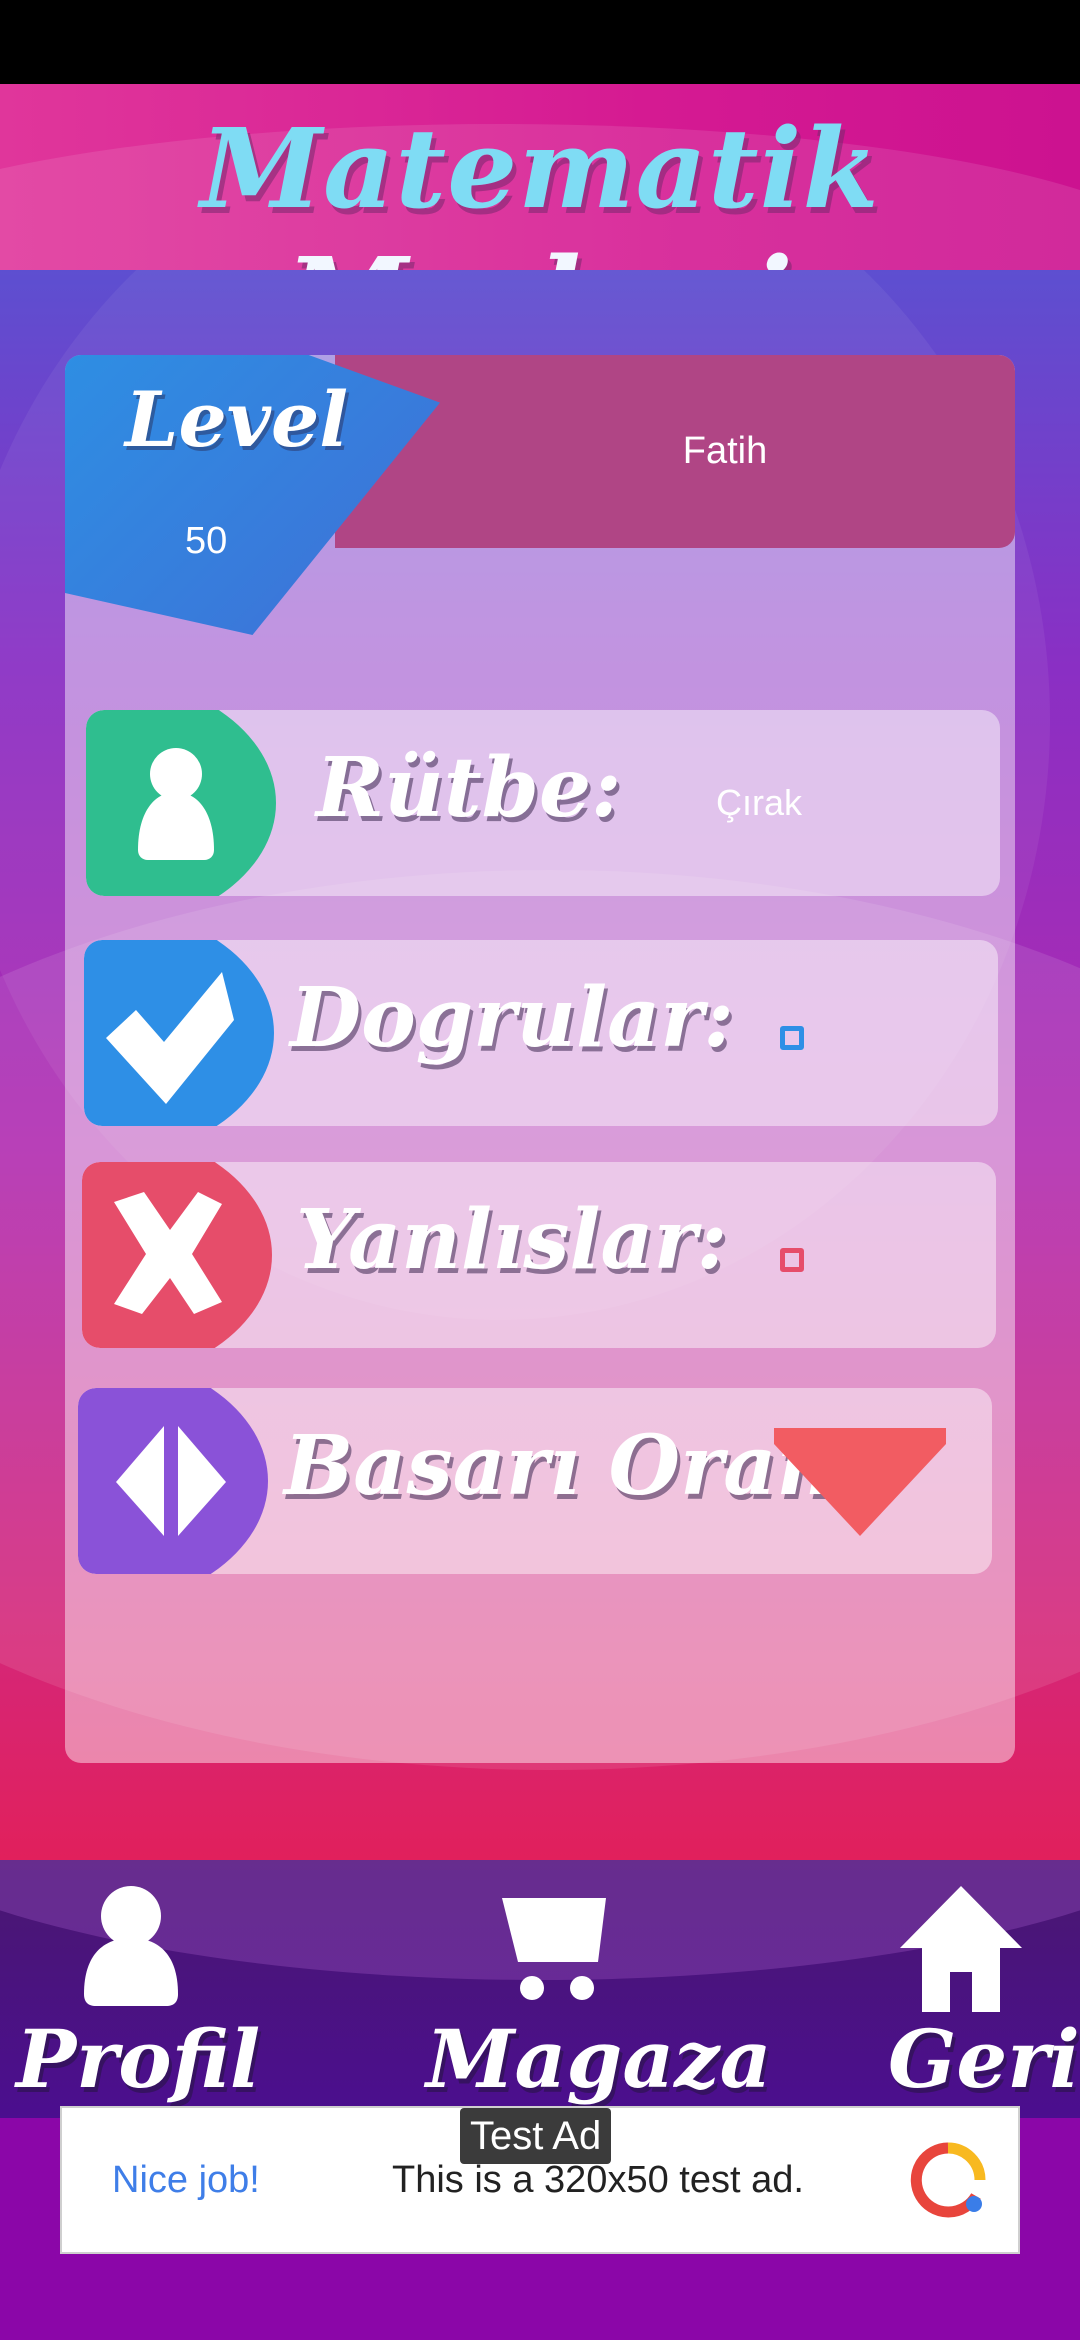  What do you see at coordinates (792, 1260) in the screenshot?
I see `wrong-answers-value-marker` at bounding box center [792, 1260].